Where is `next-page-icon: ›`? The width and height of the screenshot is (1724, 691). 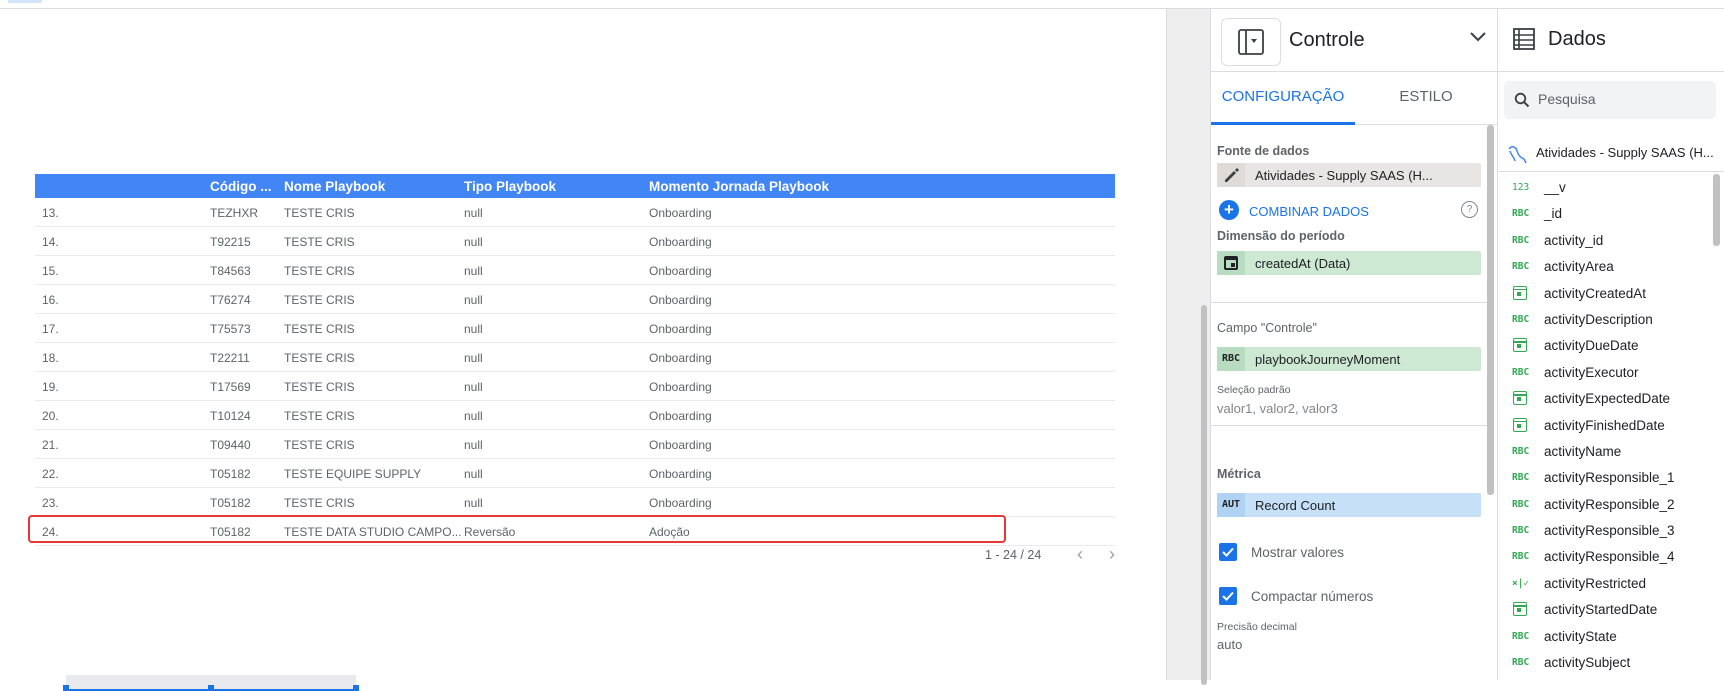 next-page-icon: › is located at coordinates (1112, 555).